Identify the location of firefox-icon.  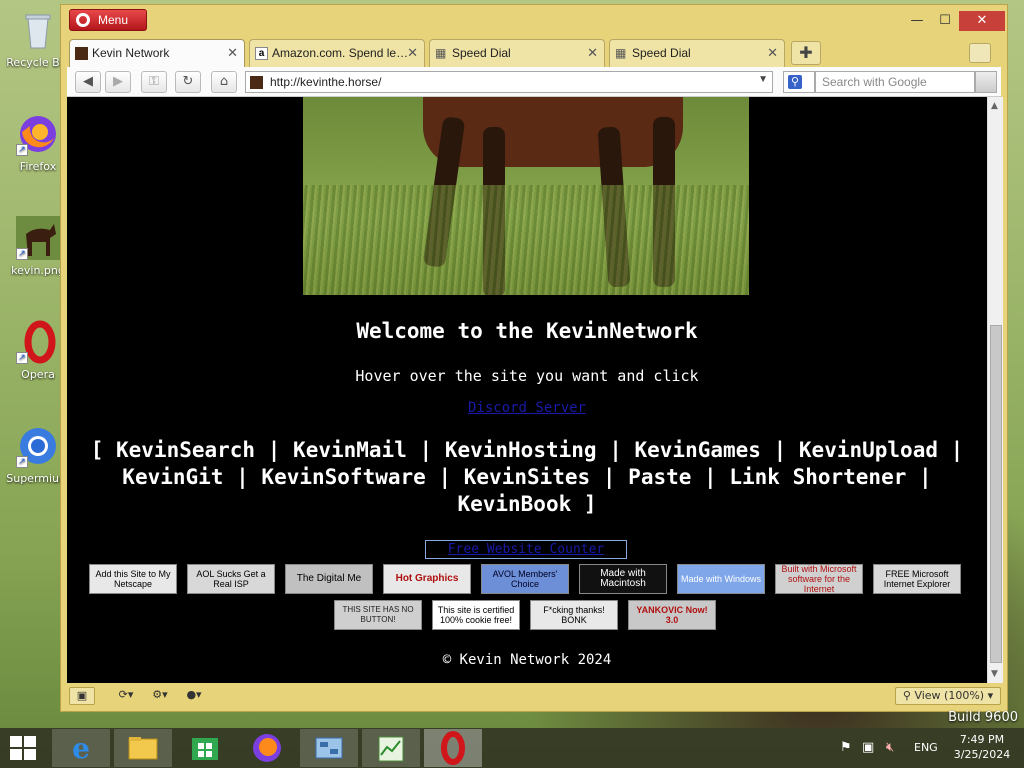
(267, 748).